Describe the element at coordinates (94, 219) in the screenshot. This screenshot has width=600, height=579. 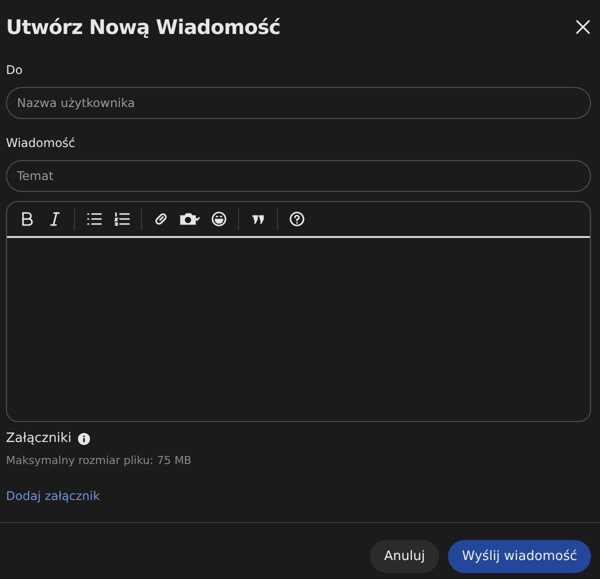
I see `bullet-list-icon` at that location.